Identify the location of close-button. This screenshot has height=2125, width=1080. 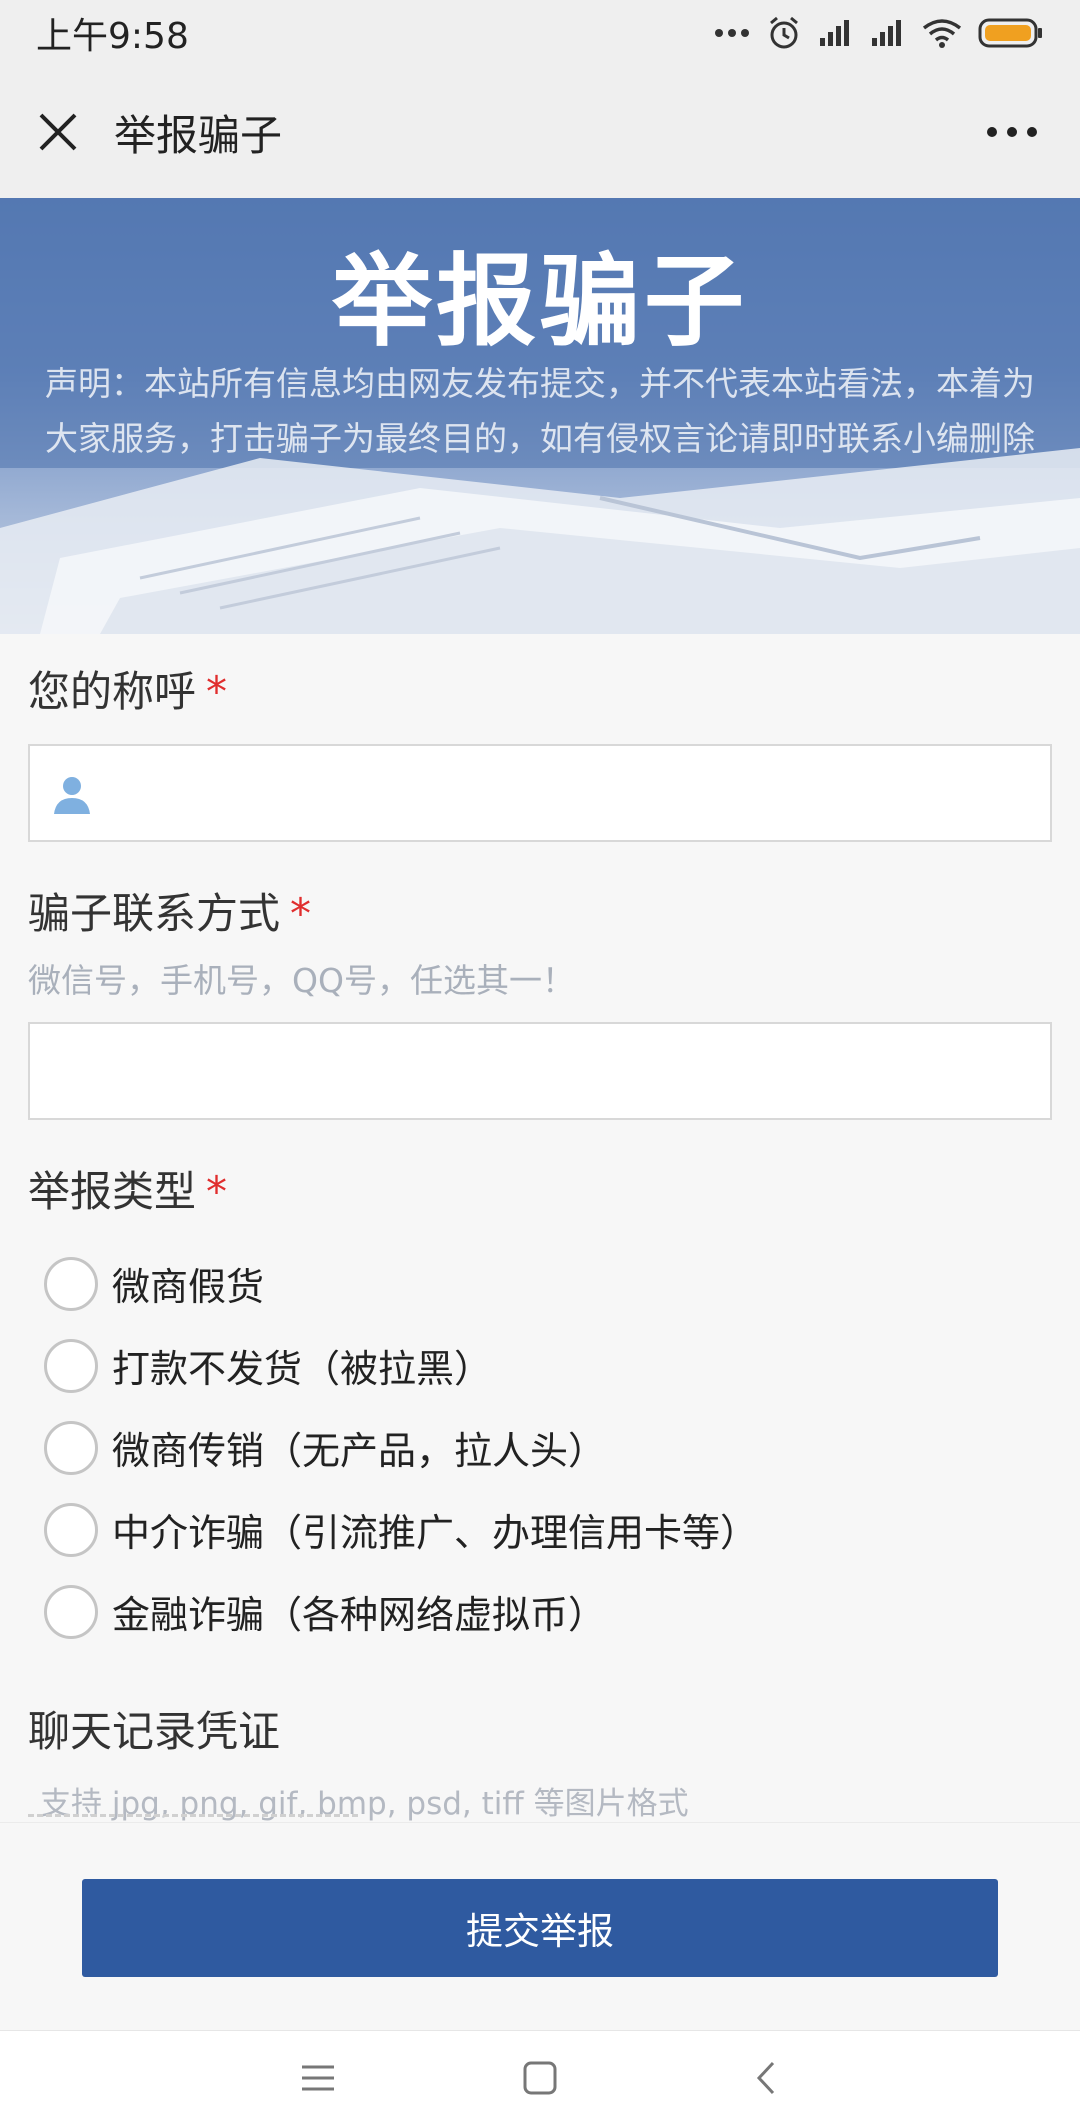
(58, 132).